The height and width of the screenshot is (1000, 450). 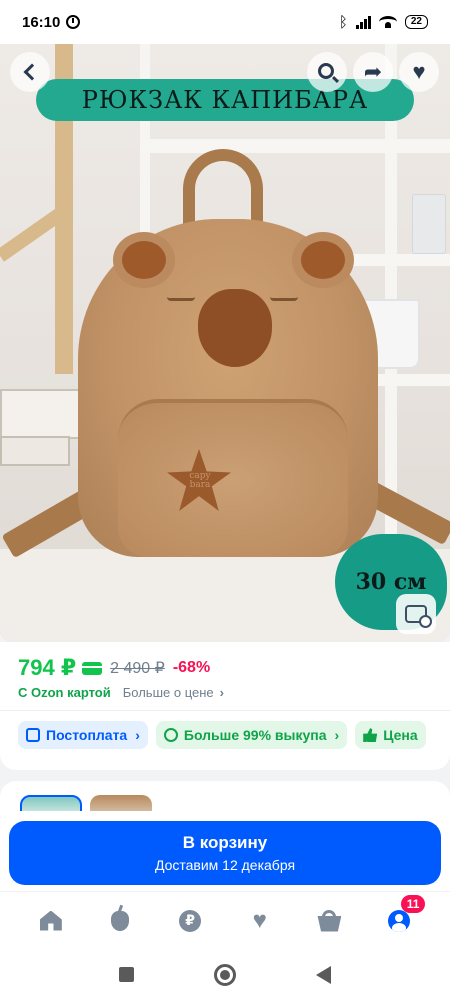 I want to click on share-button: ➦, so click(x=373, y=72).